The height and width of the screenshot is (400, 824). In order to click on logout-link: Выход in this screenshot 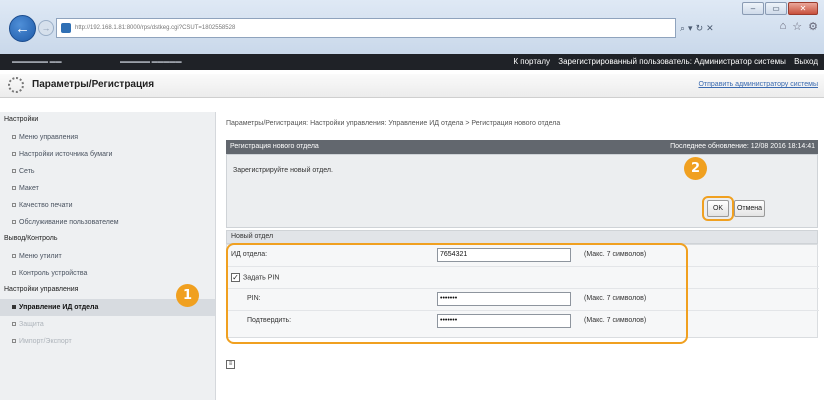, I will do `click(806, 61)`.